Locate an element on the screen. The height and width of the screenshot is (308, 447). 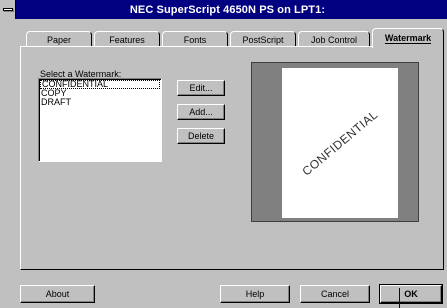
tab-watermark-label: Watermark is located at coordinates (408, 38).